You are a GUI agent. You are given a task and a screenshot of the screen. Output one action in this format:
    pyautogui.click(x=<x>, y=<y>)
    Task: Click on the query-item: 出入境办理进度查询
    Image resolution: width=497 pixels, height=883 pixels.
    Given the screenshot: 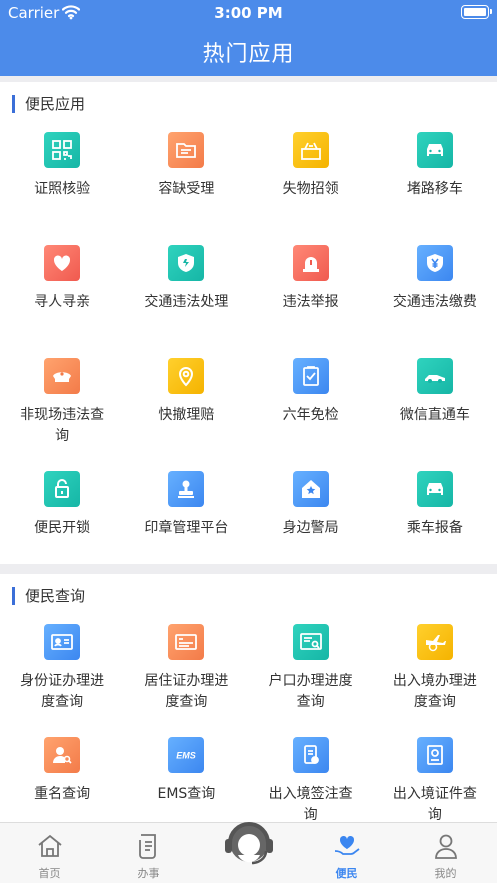 What is the action you would take?
    pyautogui.click(x=435, y=680)
    